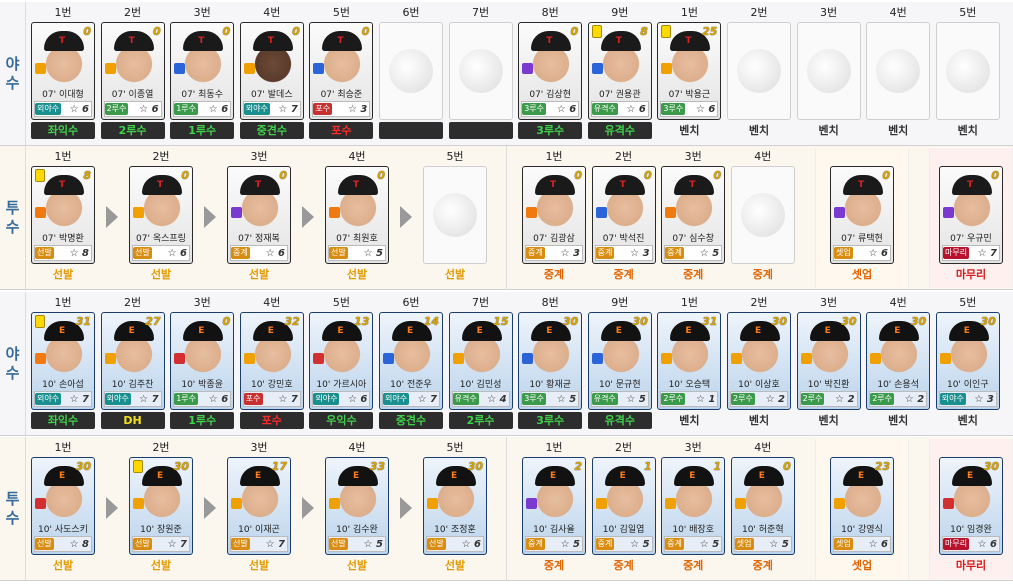 The image size is (1013, 584). I want to click on player-card: T 0 07' 최승준 포수 ☆ 3, so click(341, 71).